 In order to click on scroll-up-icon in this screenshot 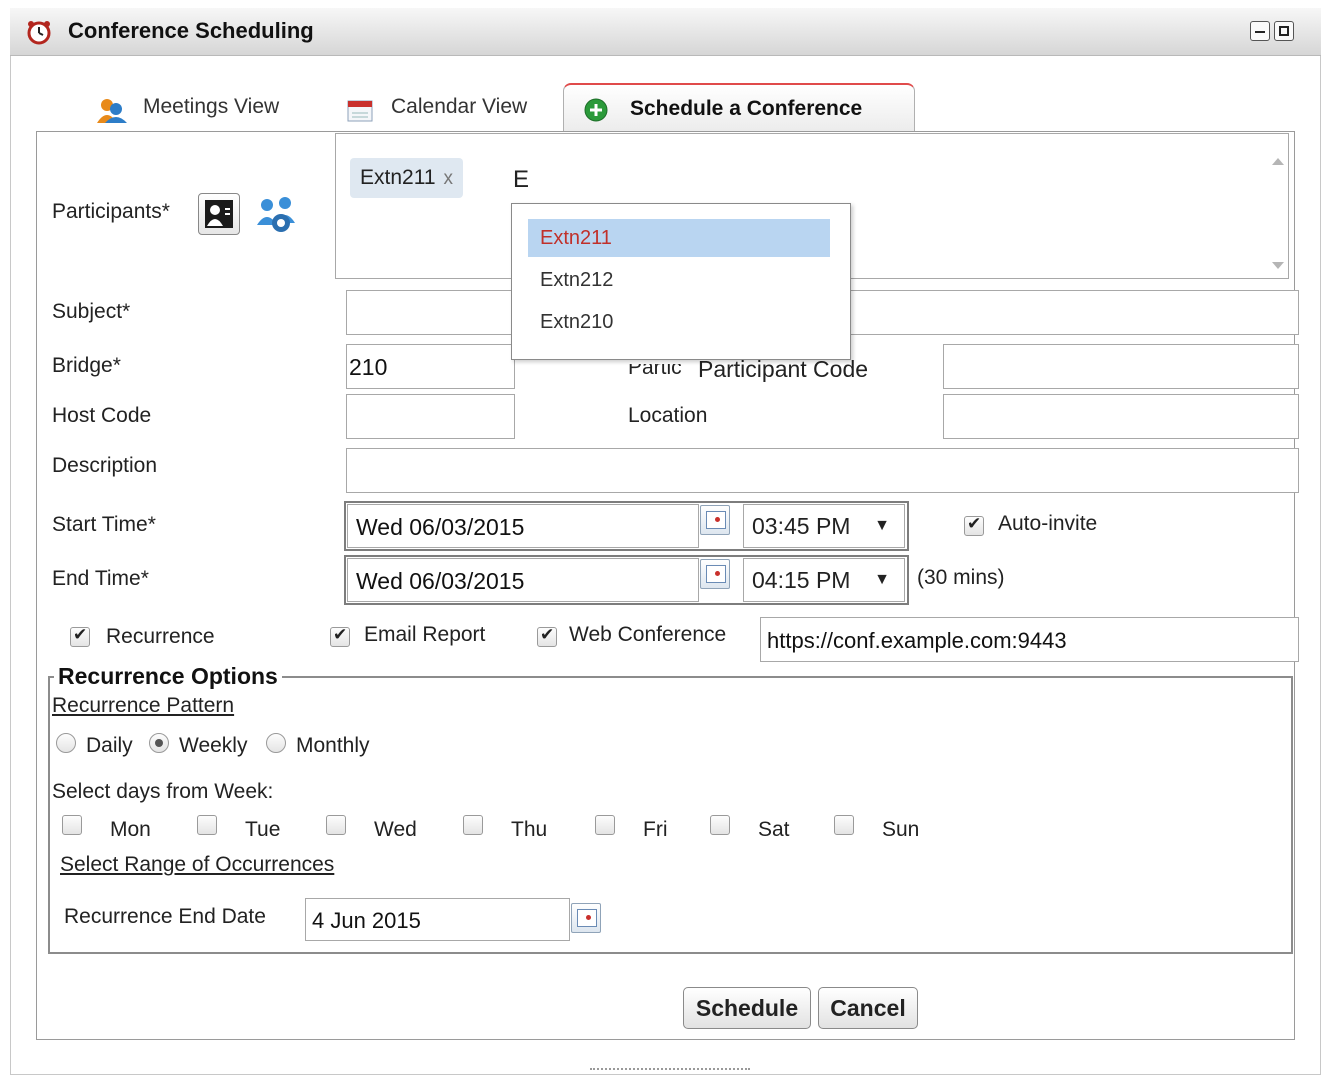, I will do `click(1278, 161)`.